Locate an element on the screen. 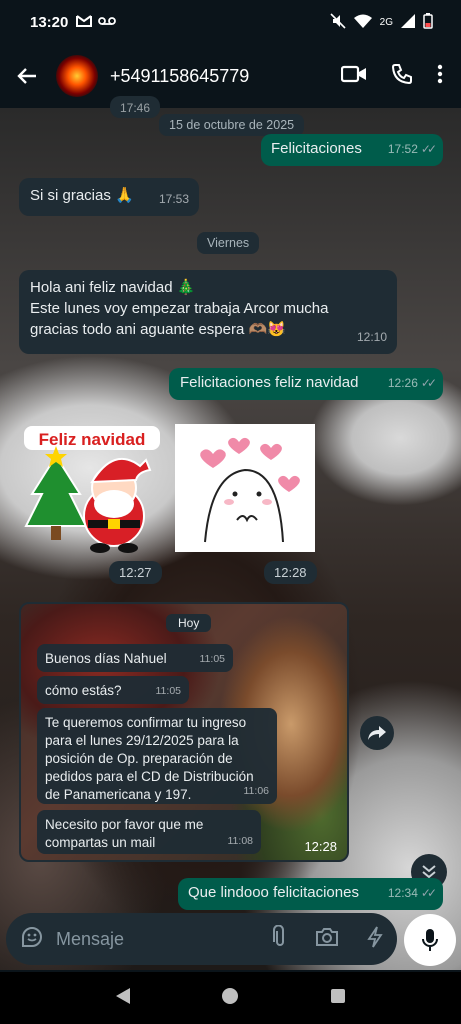 The image size is (461, 1024). outgoing-message: Felicitaciones 17:52 ✓✓ is located at coordinates (352, 150).